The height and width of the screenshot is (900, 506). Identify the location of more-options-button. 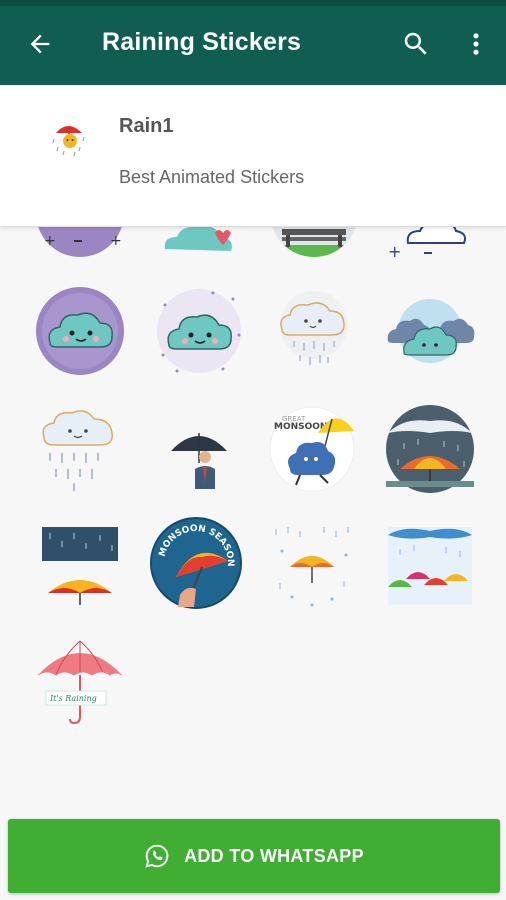
(476, 44).